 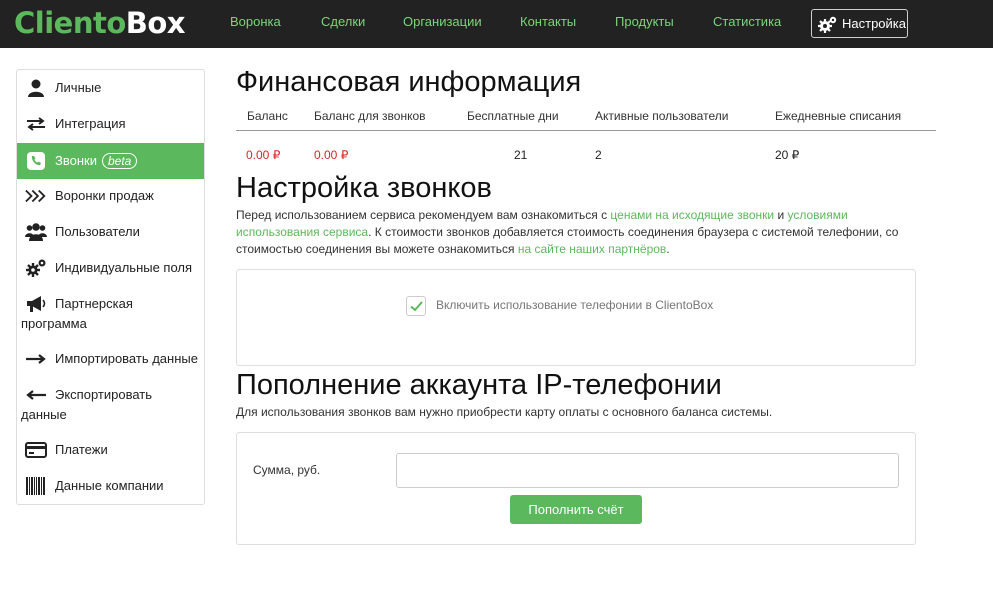 I want to click on amount-input, so click(x=647, y=470).